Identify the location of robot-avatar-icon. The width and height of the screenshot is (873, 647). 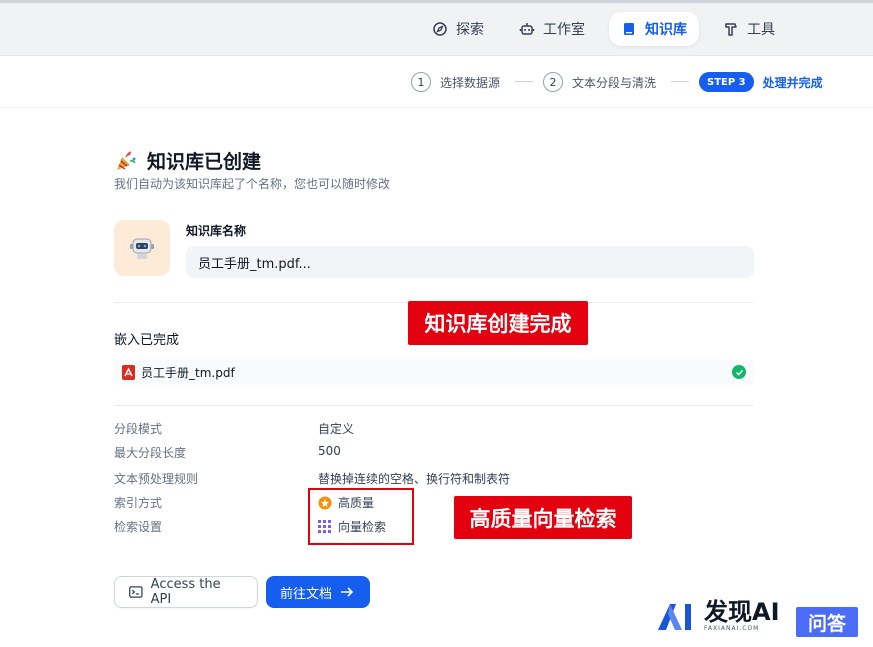
(142, 248).